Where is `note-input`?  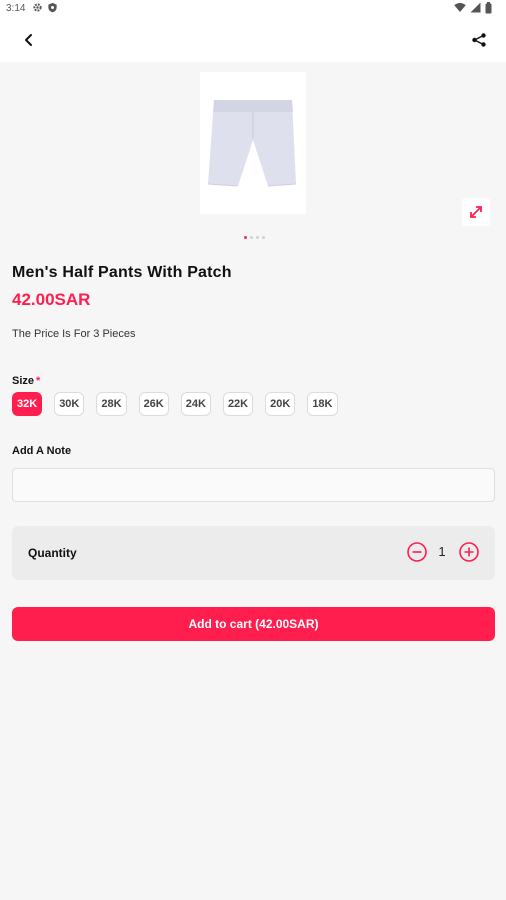 note-input is located at coordinates (253, 485).